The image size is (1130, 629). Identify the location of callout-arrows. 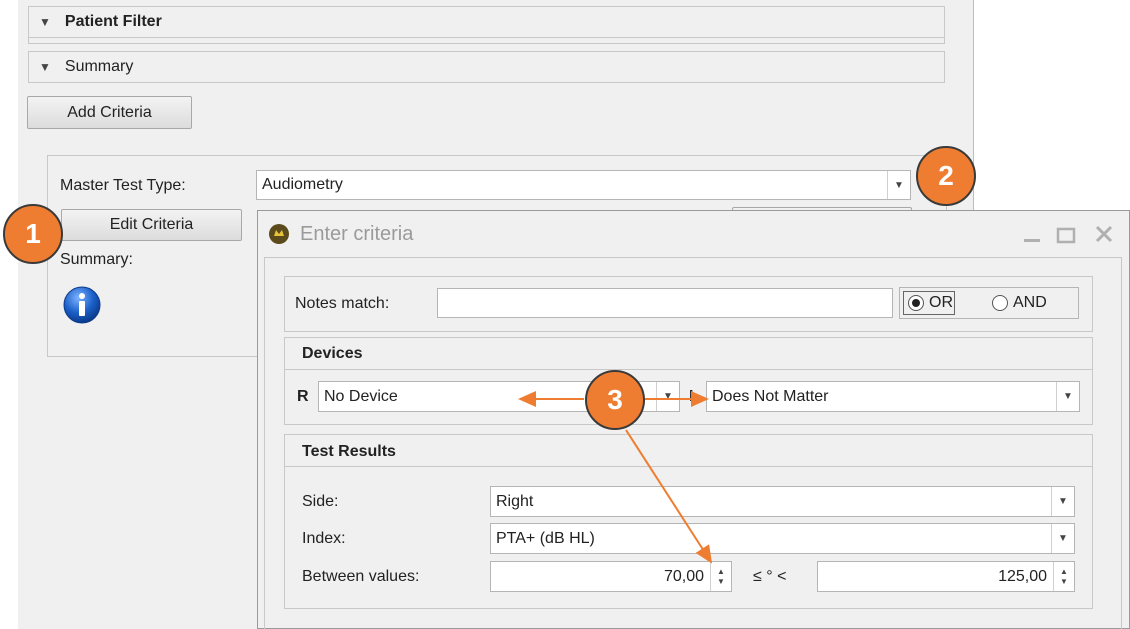
(615, 477).